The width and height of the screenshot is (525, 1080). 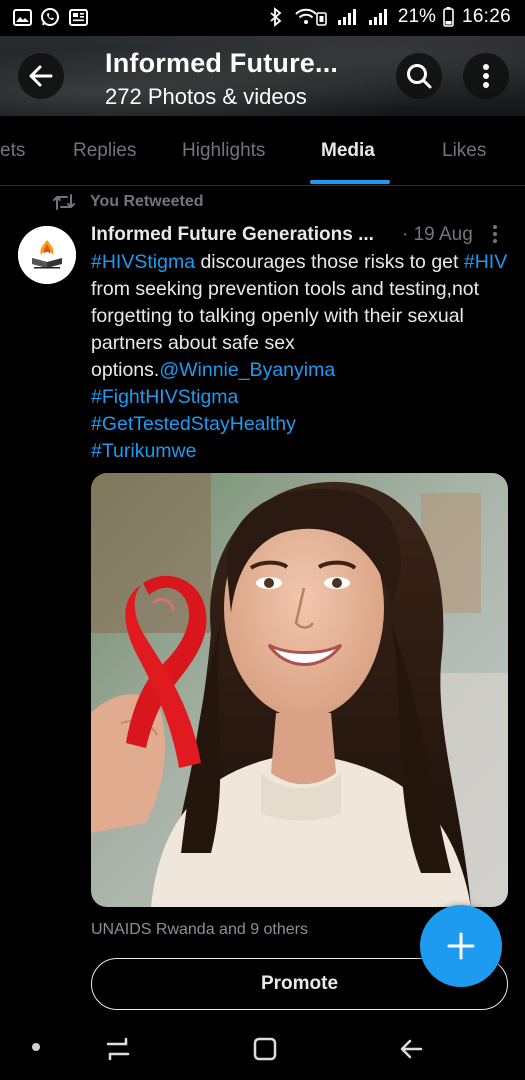 What do you see at coordinates (329, 262) in the screenshot?
I see `tweet-text-segment: discourages those risks to get` at bounding box center [329, 262].